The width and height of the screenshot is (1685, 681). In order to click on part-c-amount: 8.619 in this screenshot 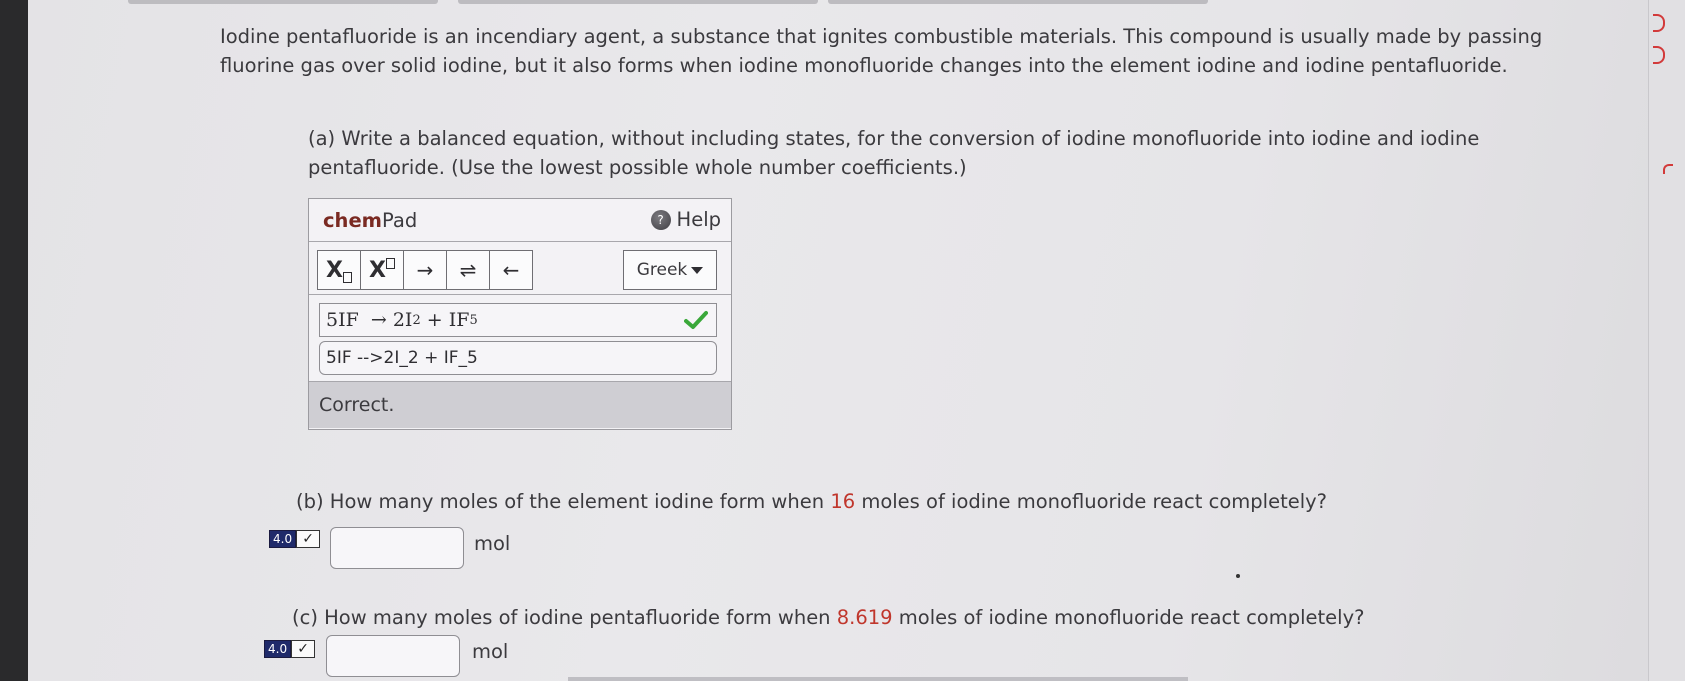, I will do `click(864, 617)`.